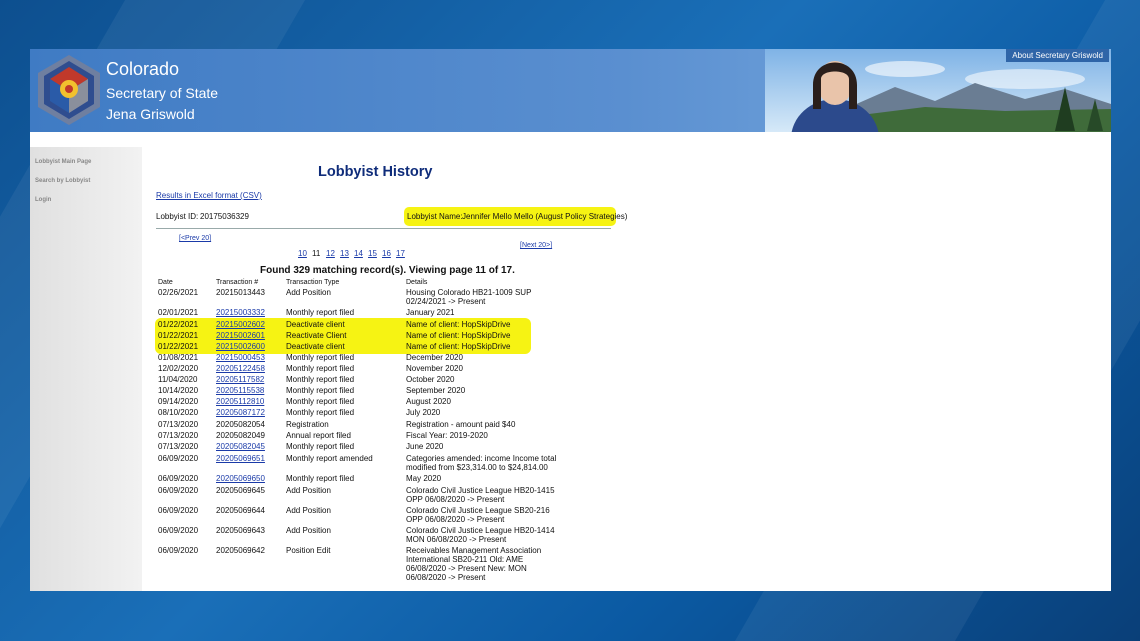 This screenshot has width=1140, height=641. Describe the element at coordinates (481, 458) in the screenshot. I see `row-details: Categories amended: income Income total` at that location.